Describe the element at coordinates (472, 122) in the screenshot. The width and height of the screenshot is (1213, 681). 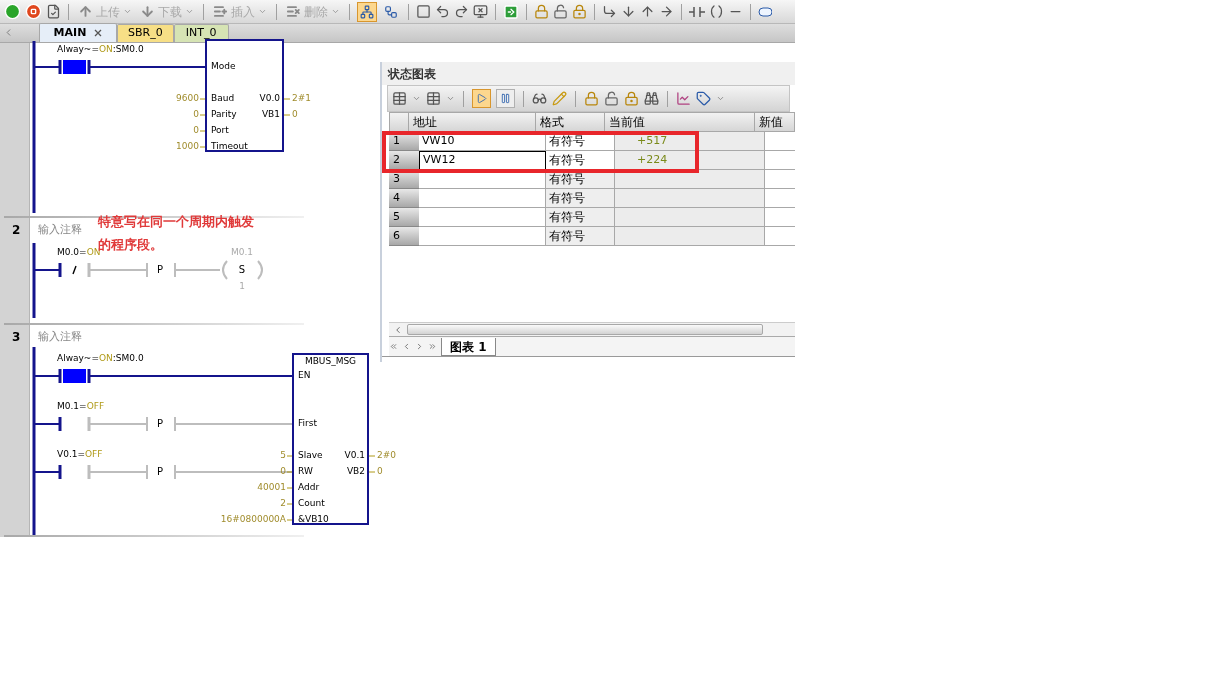
I see `column-header: 地址` at that location.